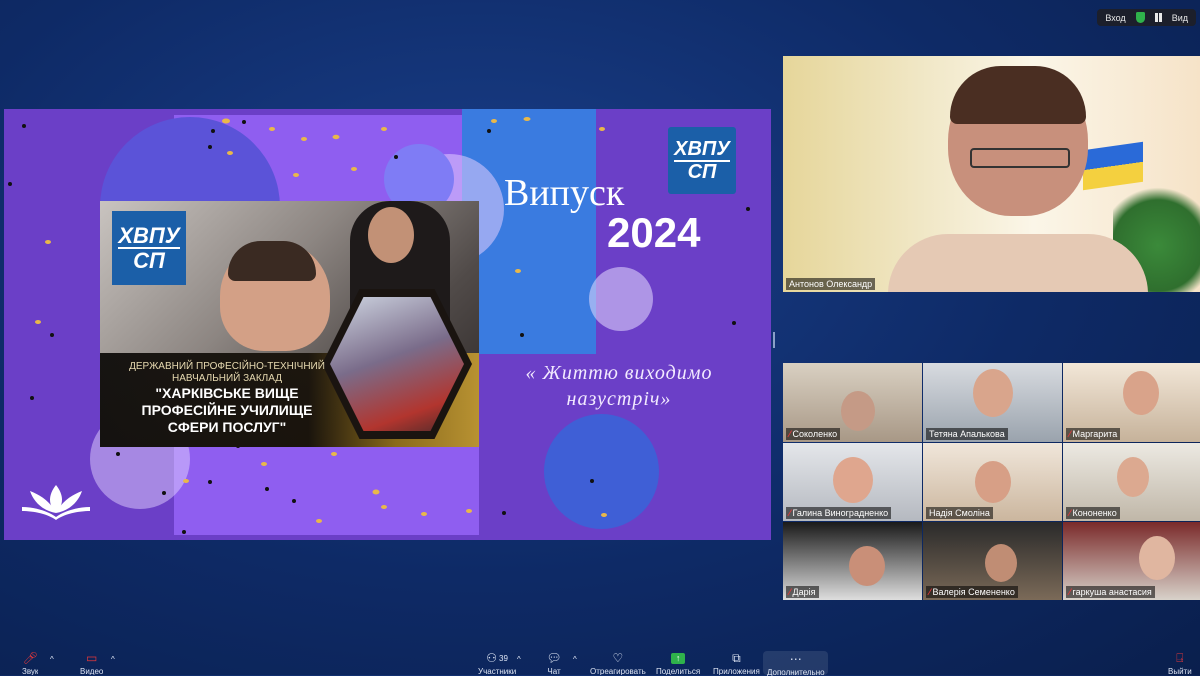 This screenshot has width=1200, height=676. Describe the element at coordinates (619, 399) in the screenshot. I see `slogan-line: назустріч»` at that location.